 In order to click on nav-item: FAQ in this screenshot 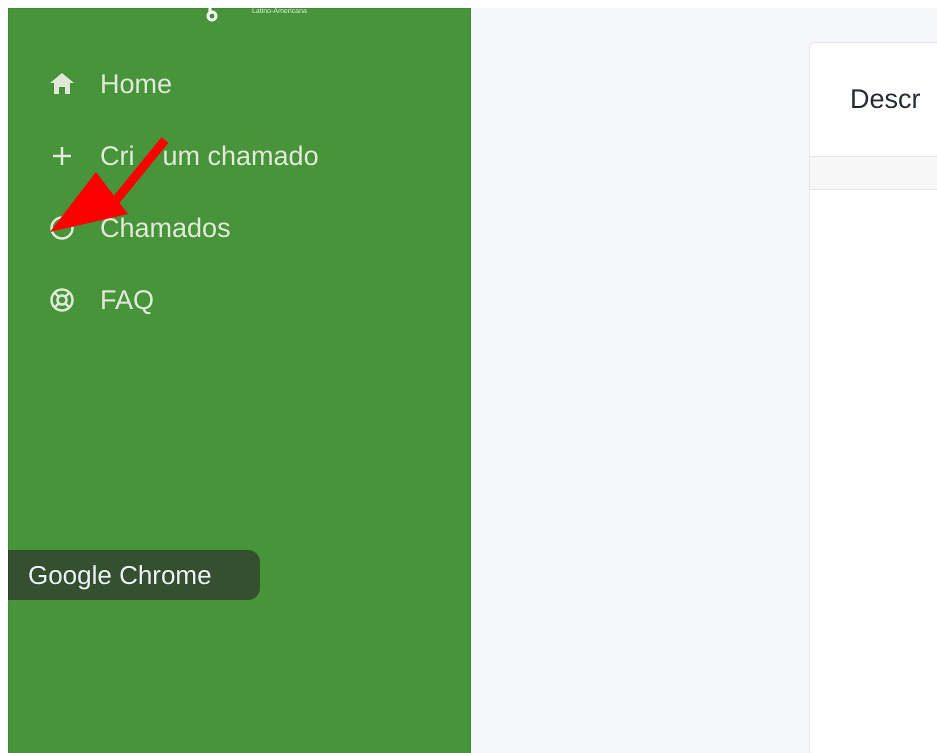, I will do `click(81, 300)`.